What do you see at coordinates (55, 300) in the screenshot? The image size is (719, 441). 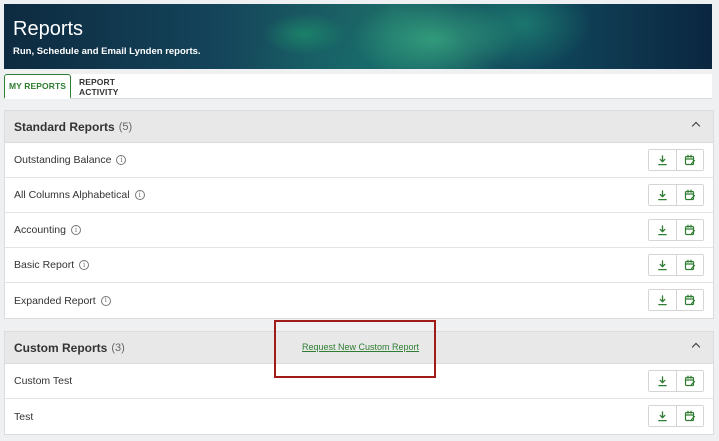 I see `report-name: Expanded Report` at bounding box center [55, 300].